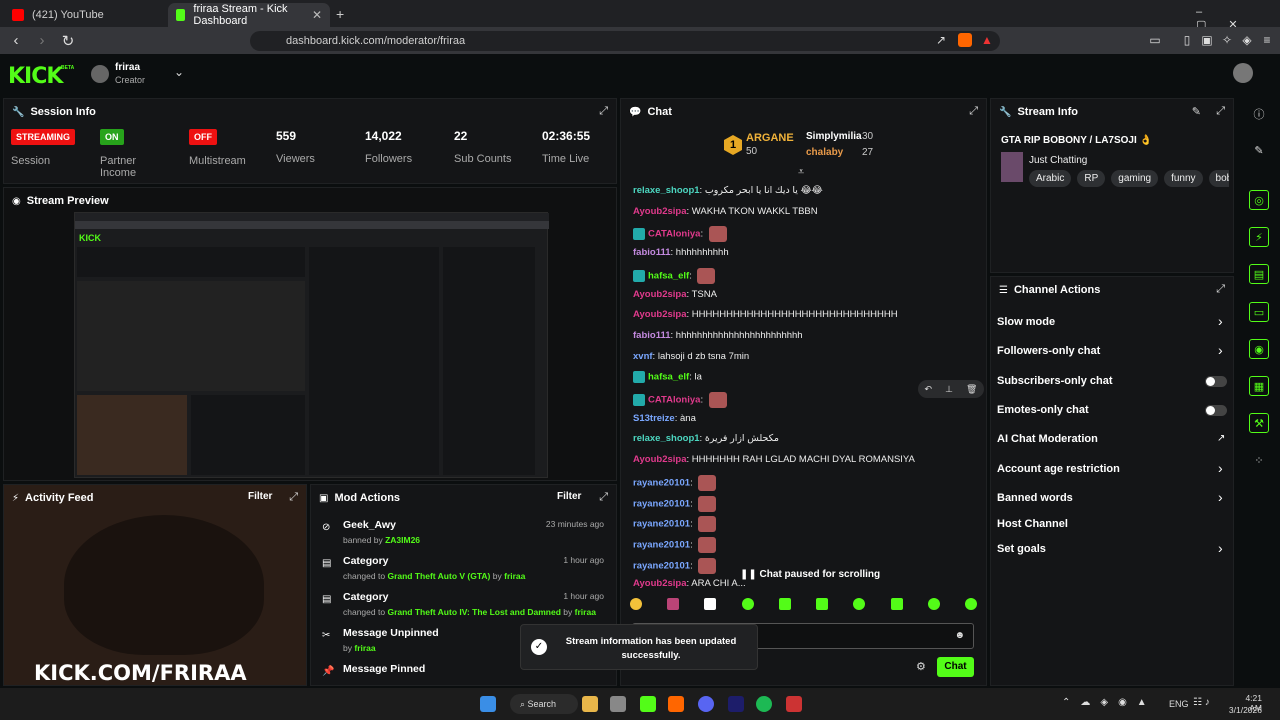  Describe the element at coordinates (921, 666) in the screenshot. I see `gear-icon: ⚙` at that location.